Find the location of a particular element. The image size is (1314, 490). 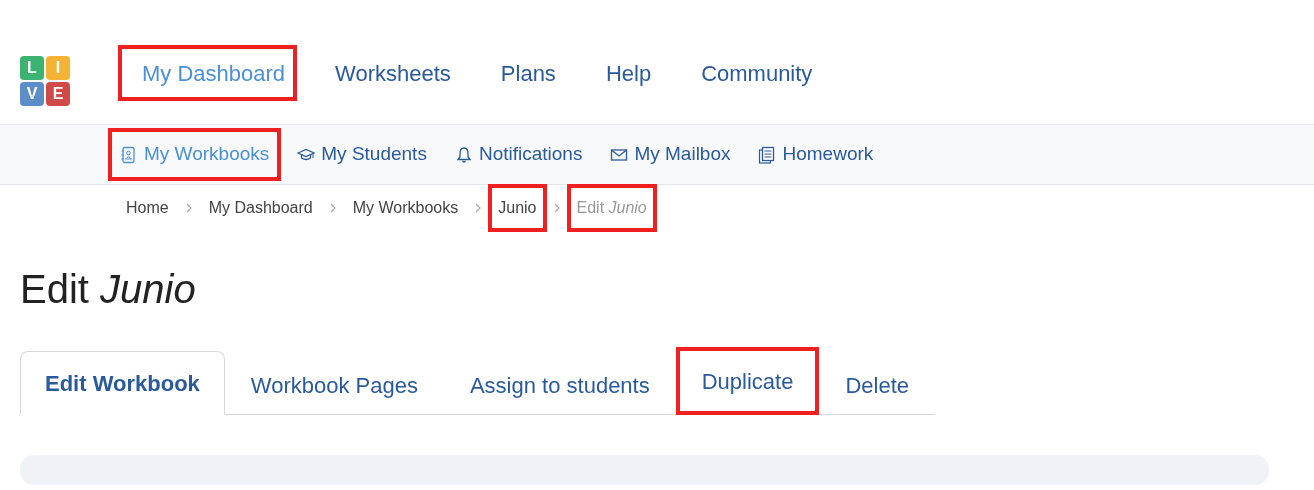

breadcrumb-link: My Workbooks is located at coordinates (405, 208).